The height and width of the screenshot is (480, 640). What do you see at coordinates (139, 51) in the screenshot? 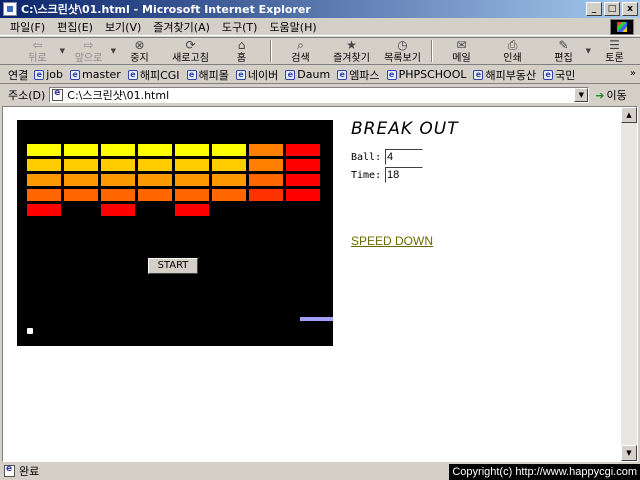
I see `stop-button: ⊗ 중지` at bounding box center [139, 51].